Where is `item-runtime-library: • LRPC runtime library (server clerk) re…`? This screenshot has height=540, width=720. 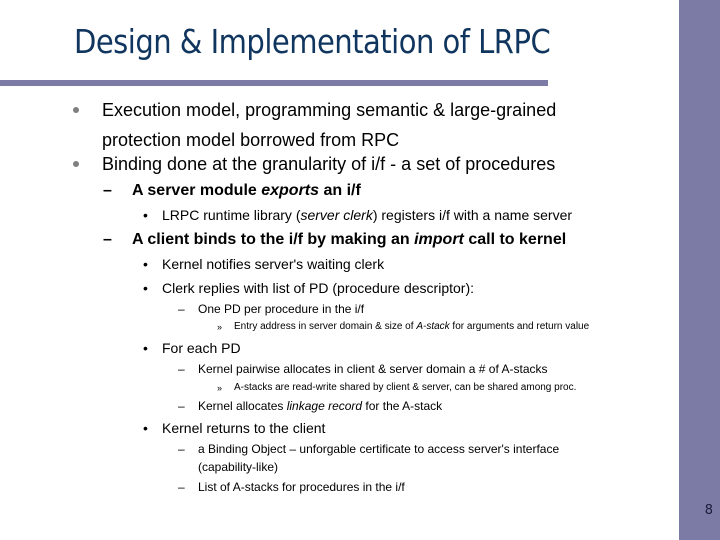 item-runtime-library: • LRPC runtime library (server clerk) re… is located at coordinates (358, 215).